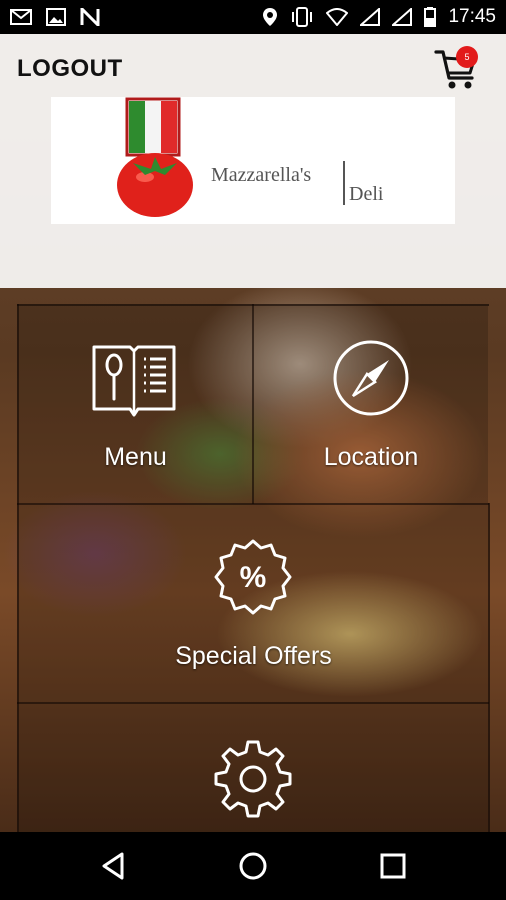 The image size is (506, 900). I want to click on status-right-icons: 17:45, so click(379, 17).